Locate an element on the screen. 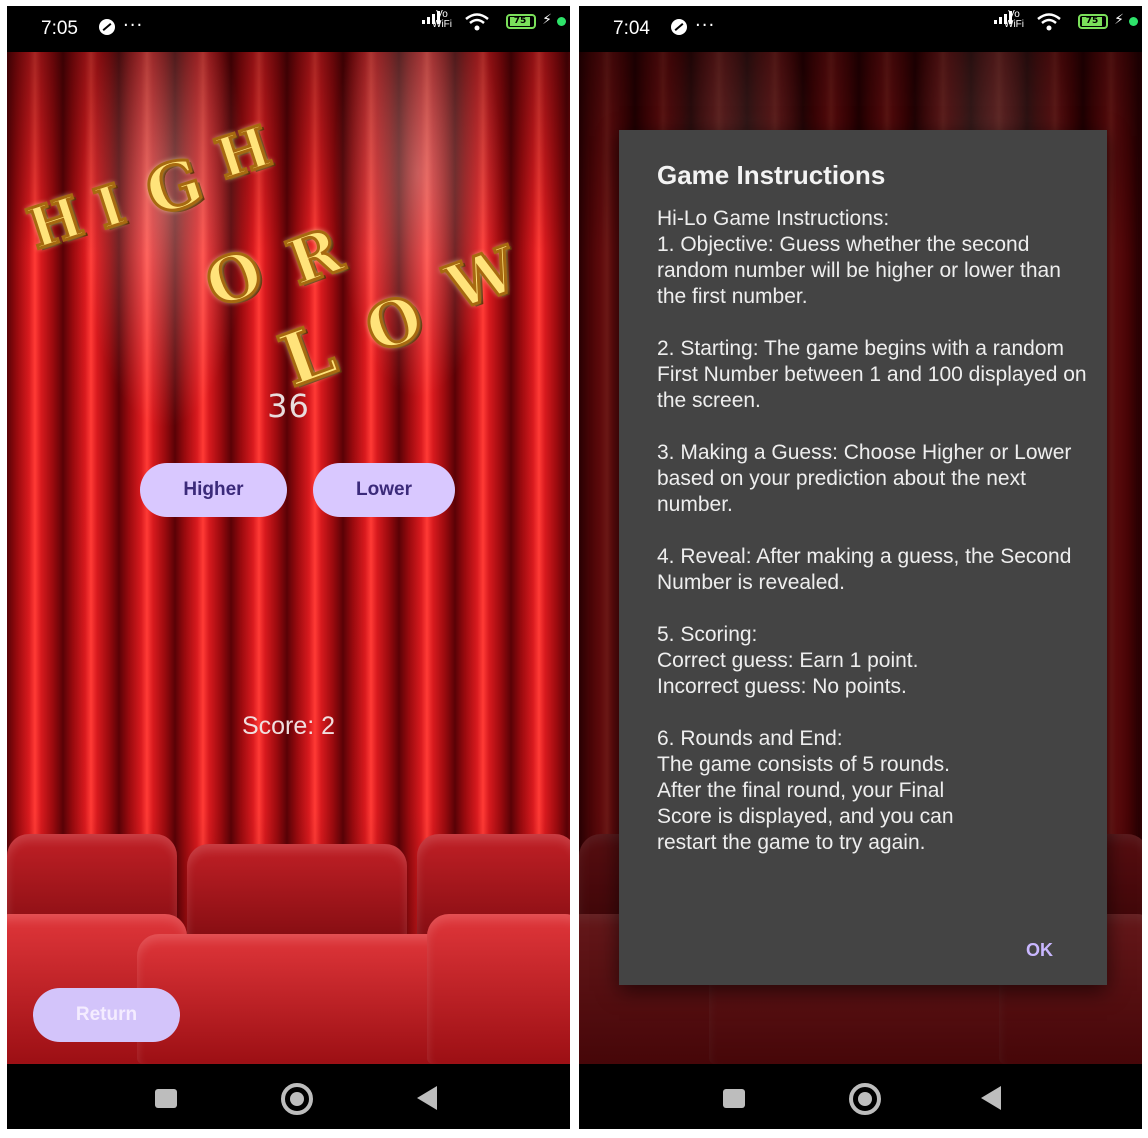  current-number: 36 is located at coordinates (288, 406).